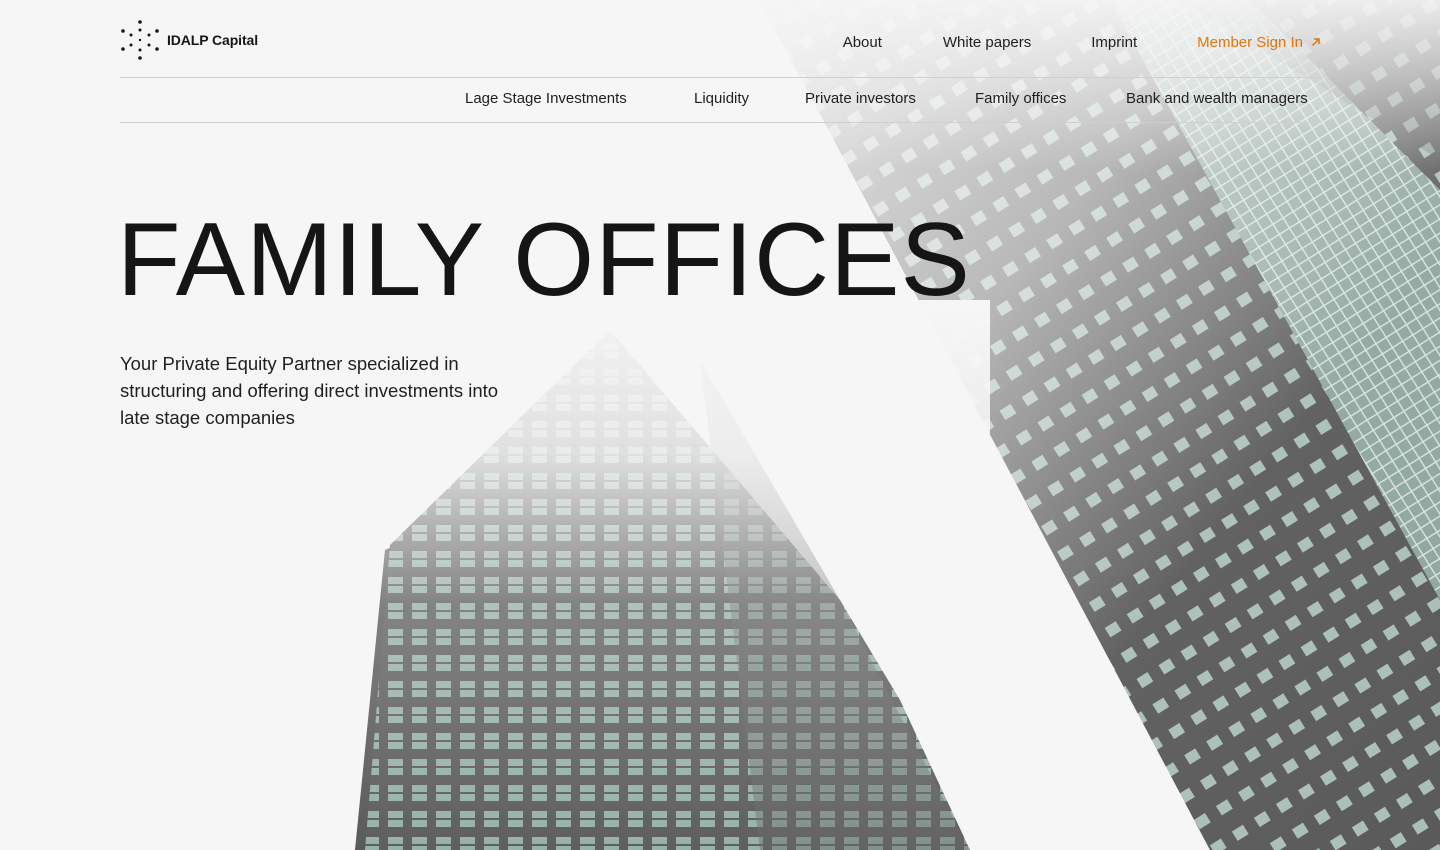  What do you see at coordinates (544, 260) in the screenshot?
I see `page-title: FAMILY OFFICES` at bounding box center [544, 260].